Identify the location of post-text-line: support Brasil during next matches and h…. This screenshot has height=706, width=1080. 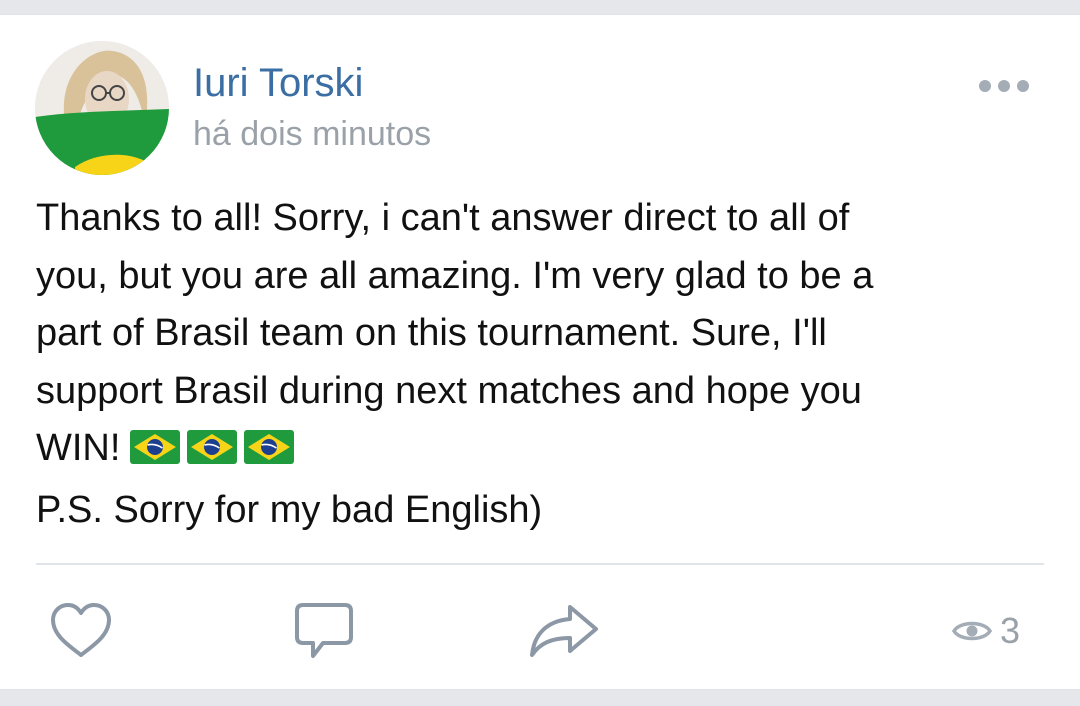
(449, 390).